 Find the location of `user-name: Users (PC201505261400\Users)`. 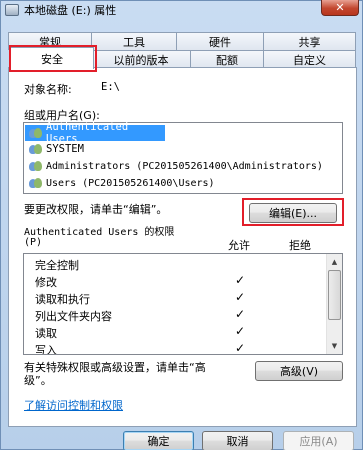

user-name: Users (PC201505261400\Users) is located at coordinates (130, 183).